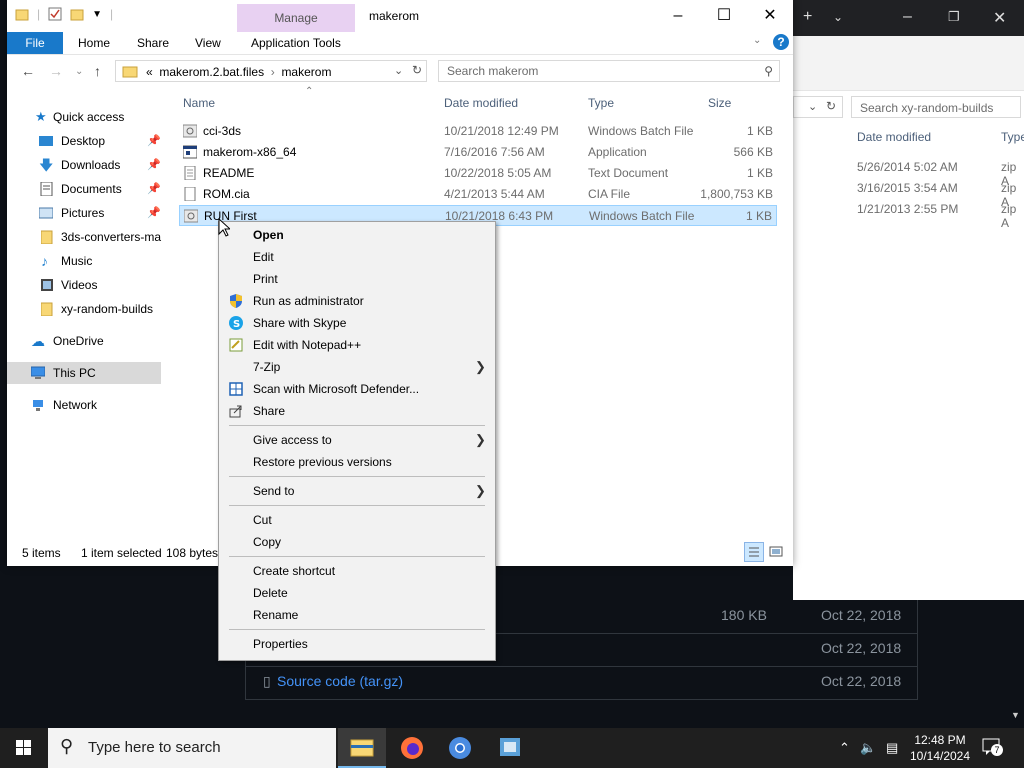  I want to click on new-folder-icon, so click(77, 14).